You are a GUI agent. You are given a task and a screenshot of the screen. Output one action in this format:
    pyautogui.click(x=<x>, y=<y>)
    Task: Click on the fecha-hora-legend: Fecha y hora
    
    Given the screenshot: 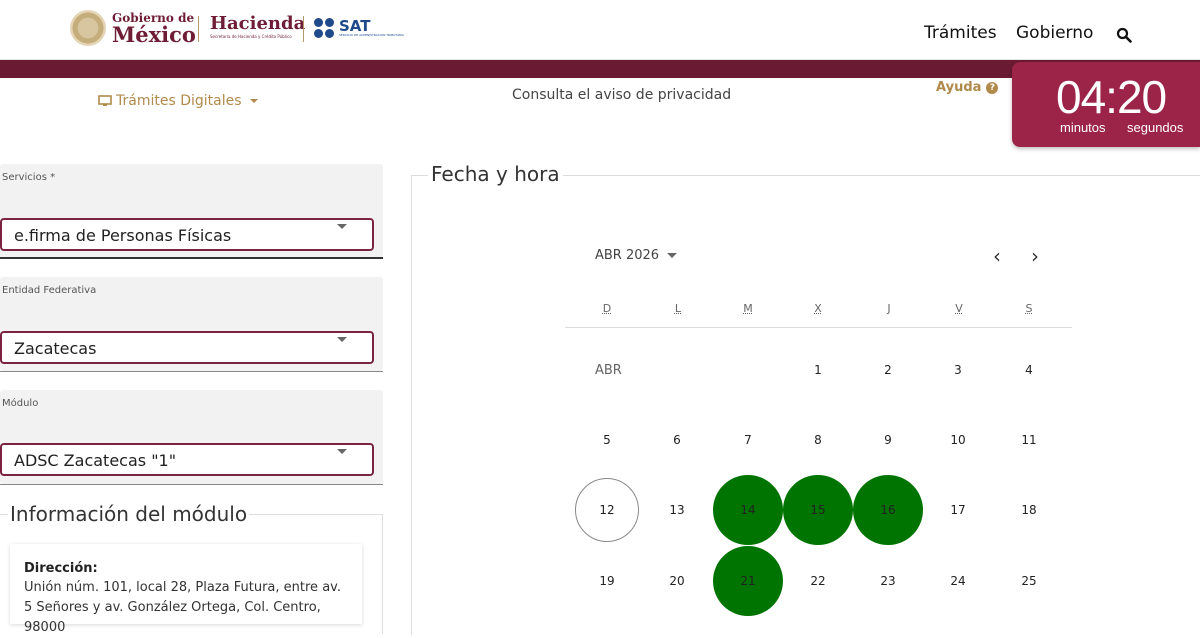 What is the action you would take?
    pyautogui.click(x=495, y=174)
    